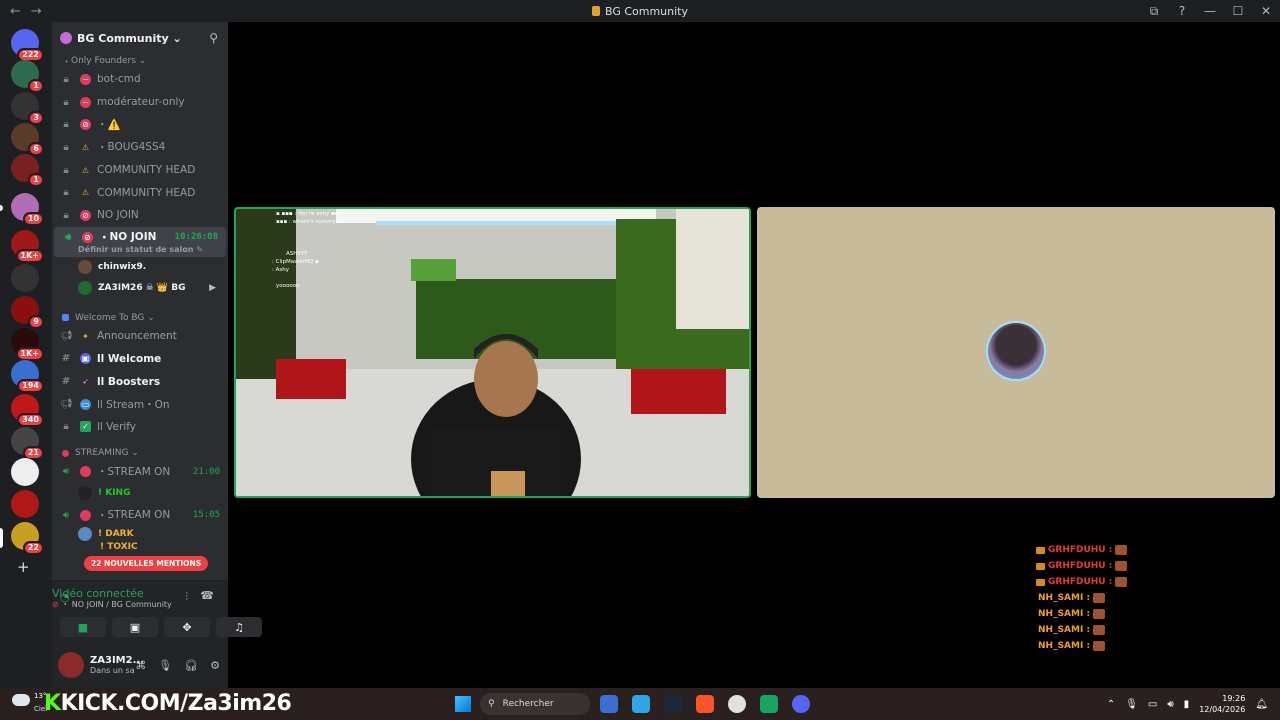 The height and width of the screenshot is (720, 1280). What do you see at coordinates (27, 410) in the screenshot?
I see `server-icon: 340` at bounding box center [27, 410].